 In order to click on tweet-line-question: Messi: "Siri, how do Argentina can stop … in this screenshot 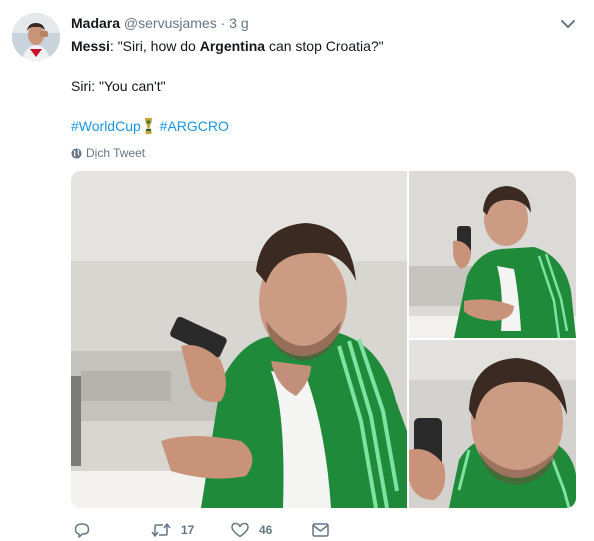, I will do `click(321, 46)`.